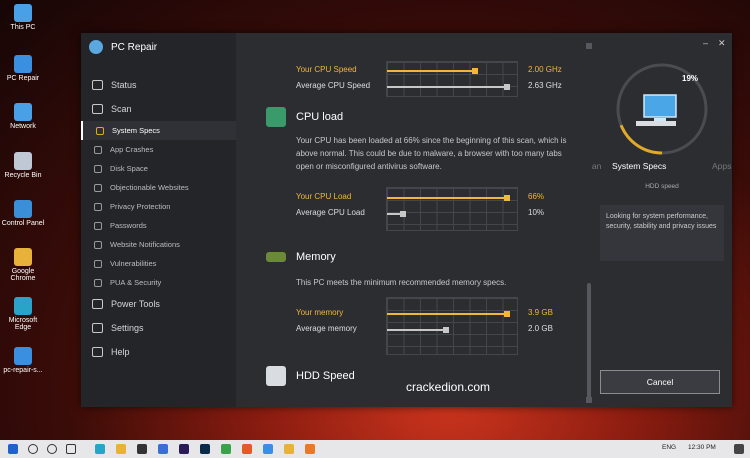 The height and width of the screenshot is (458, 750). I want to click on nav-item-label: App Crashes, so click(132, 149).